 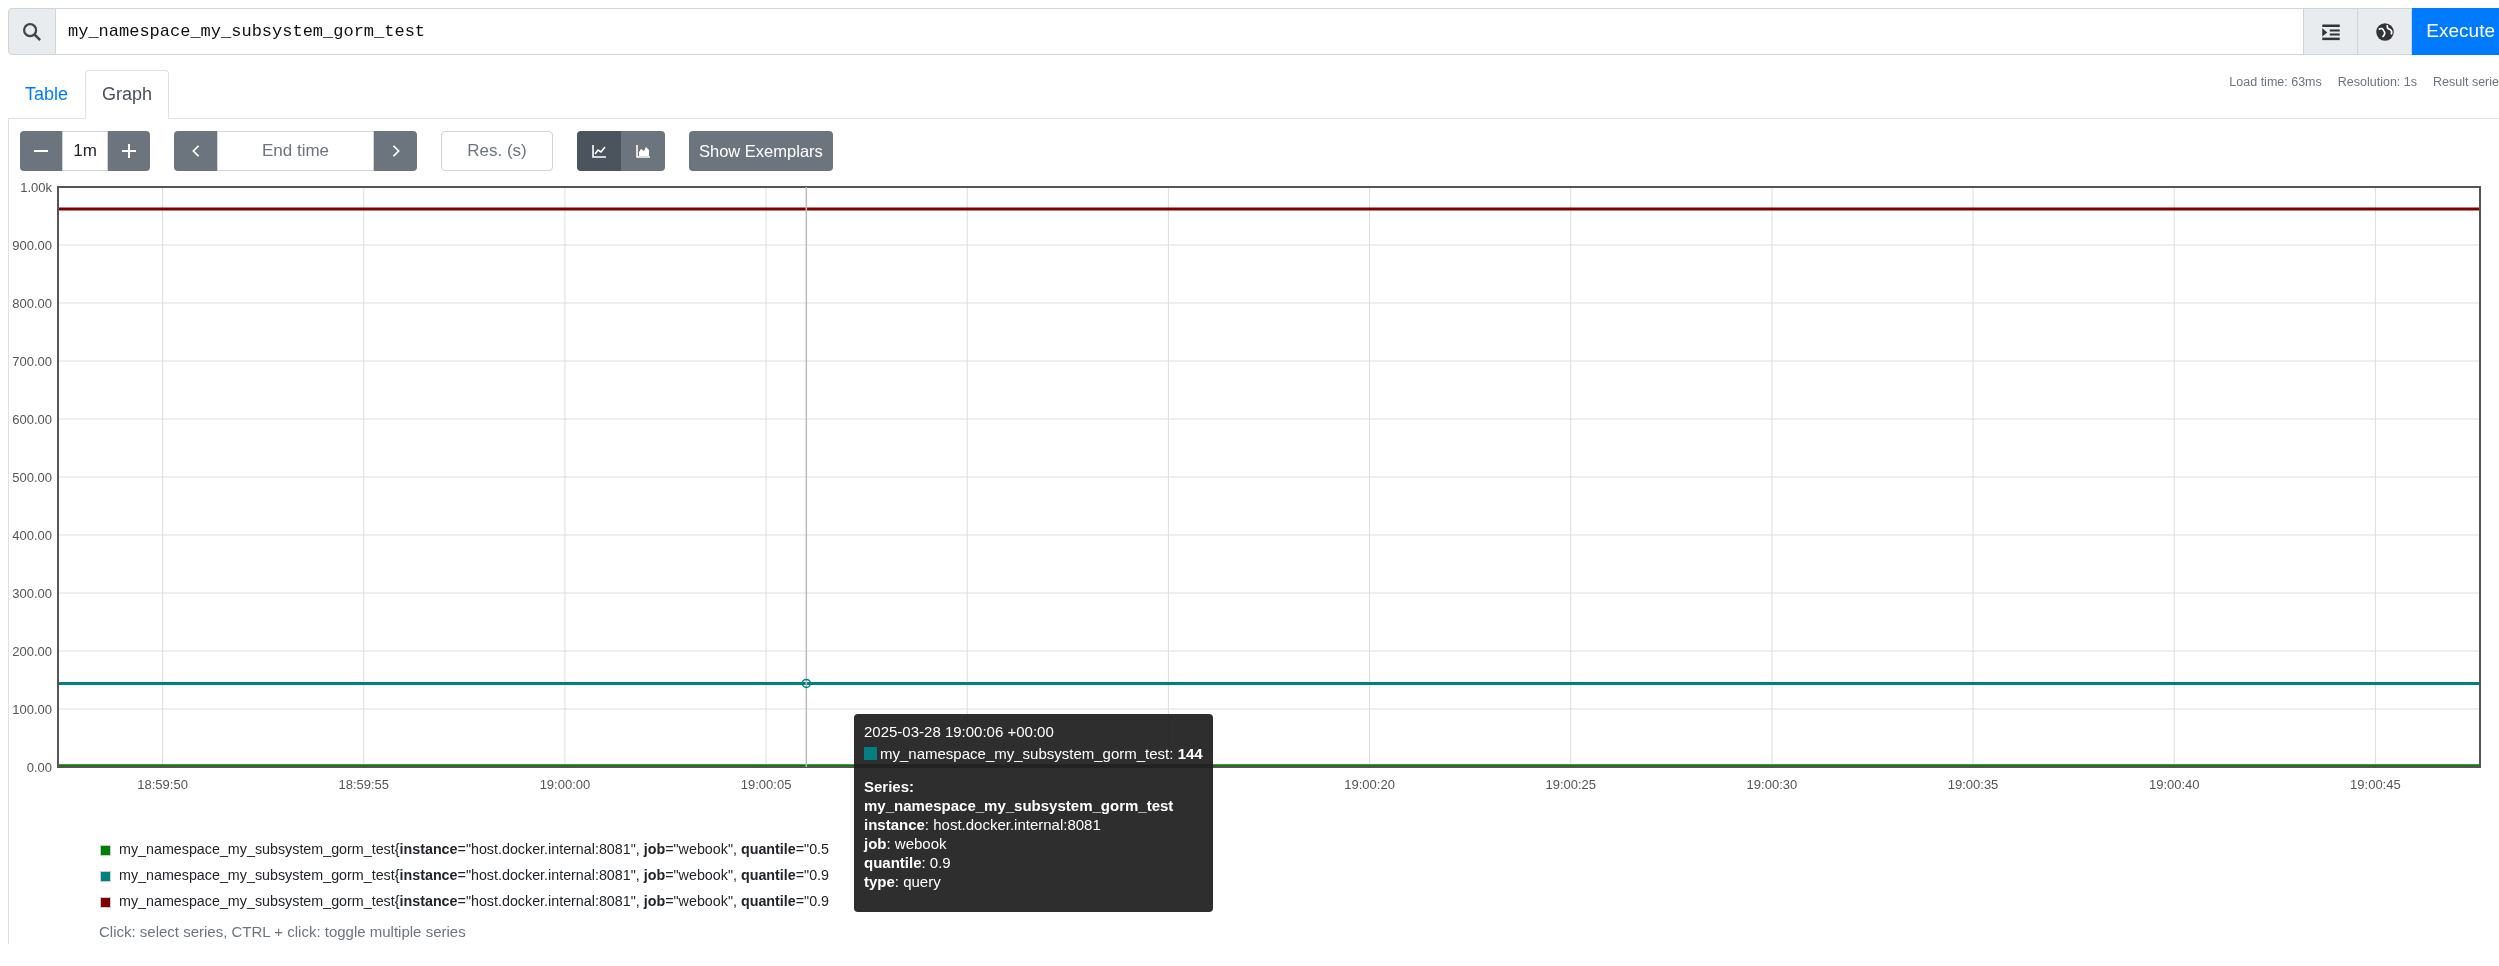 What do you see at coordinates (295, 151) in the screenshot?
I see `end-time-field: End time` at bounding box center [295, 151].